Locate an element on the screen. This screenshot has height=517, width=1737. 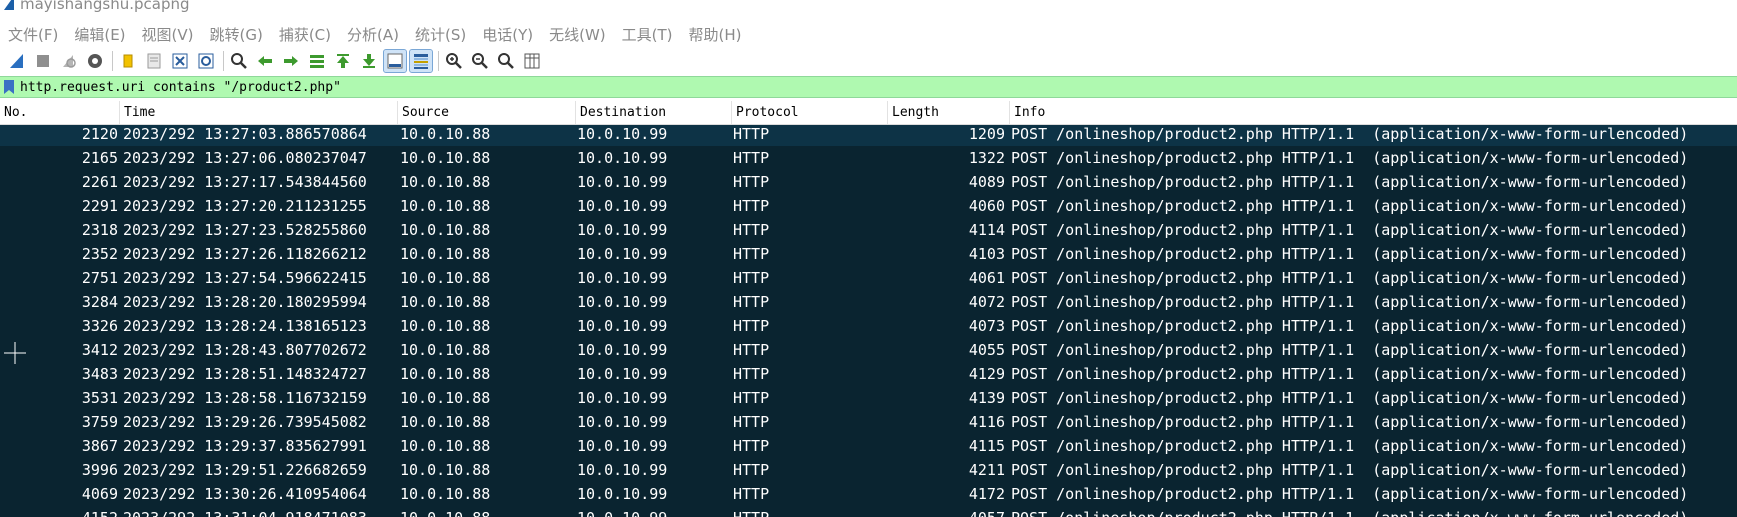
zoom-out-button is located at coordinates (480, 61).